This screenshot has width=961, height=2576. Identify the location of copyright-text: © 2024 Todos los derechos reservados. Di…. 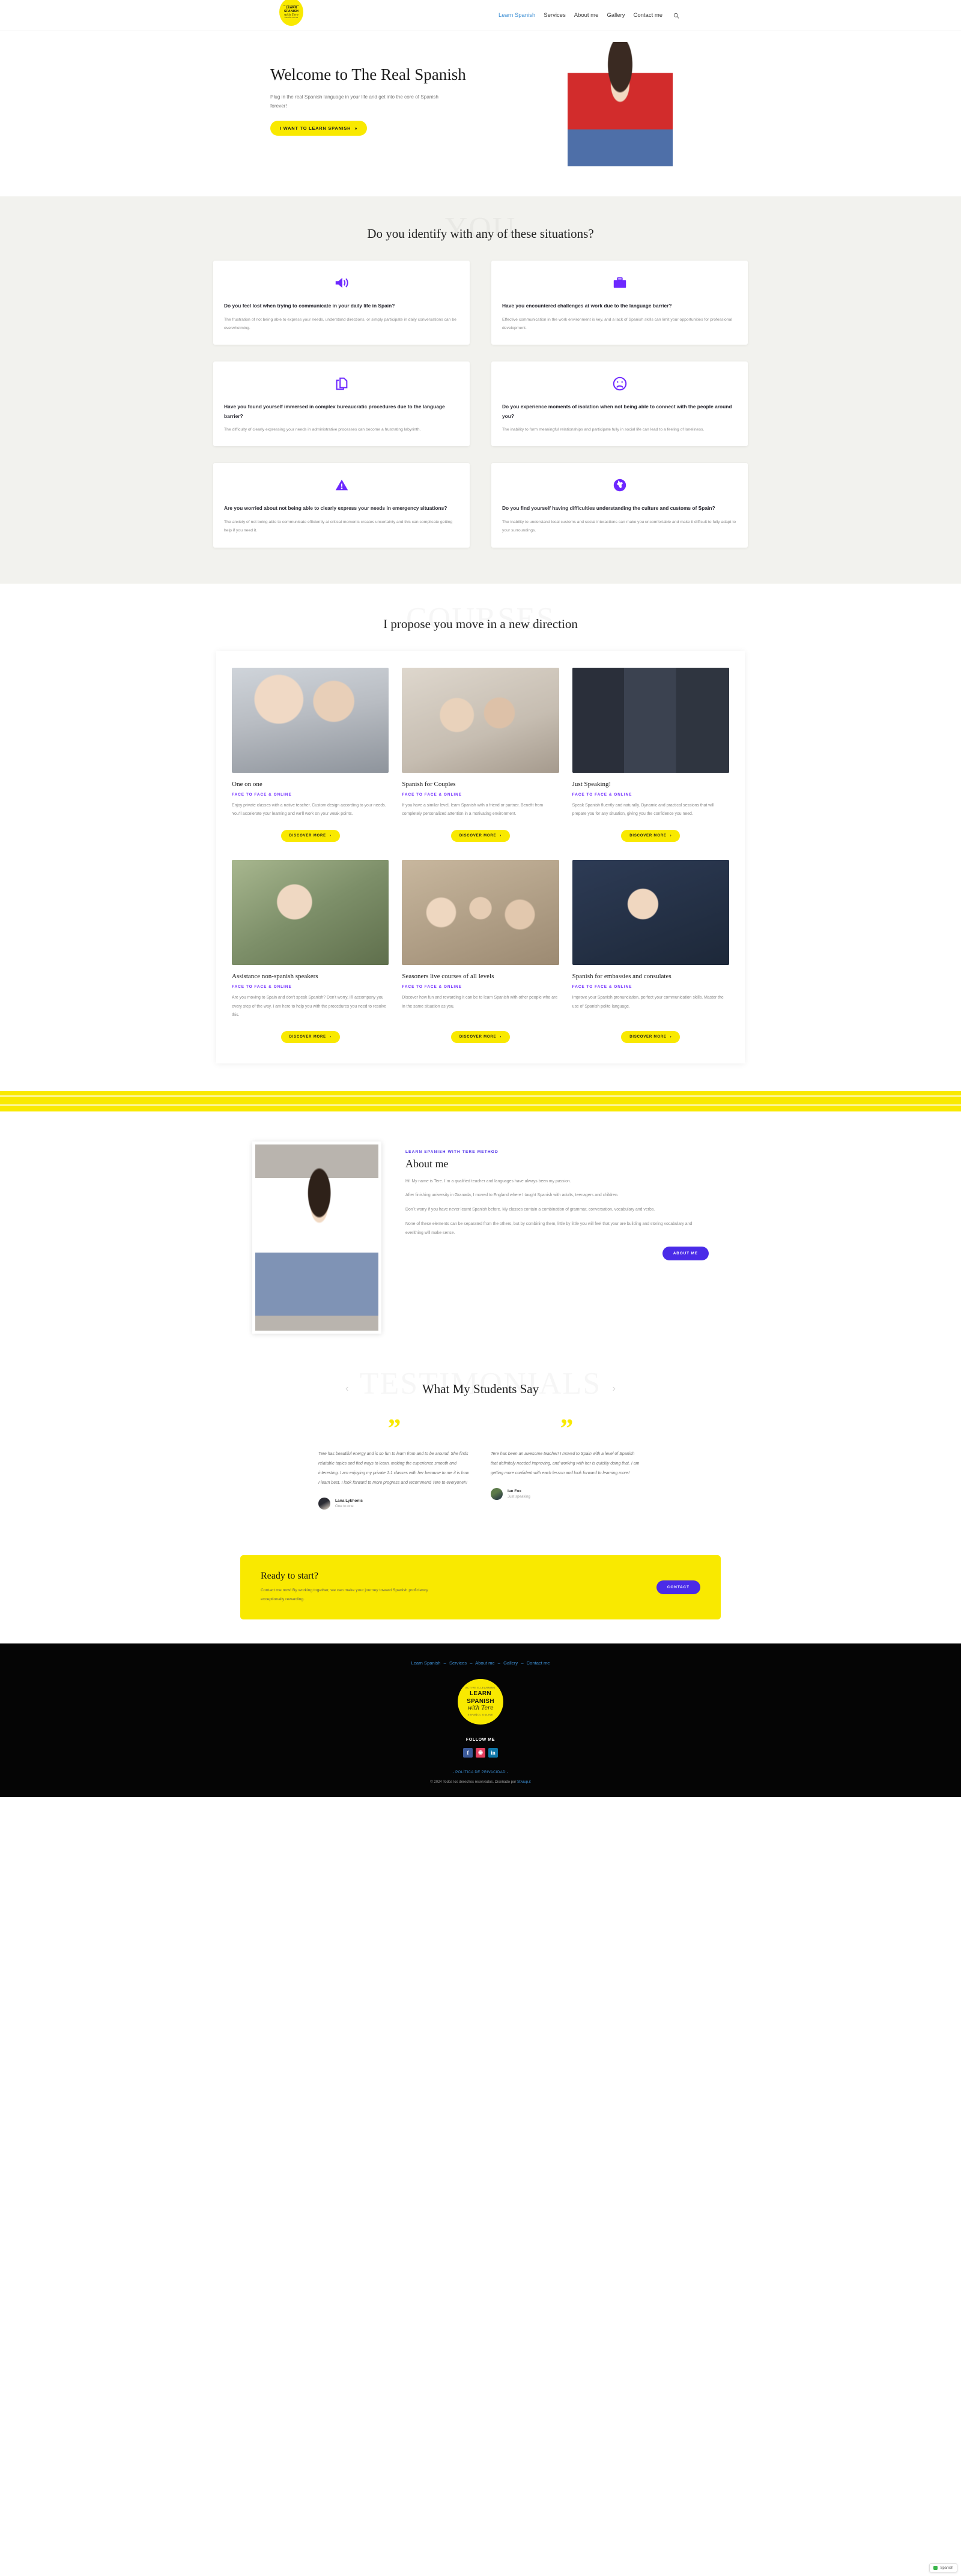
(480, 1782).